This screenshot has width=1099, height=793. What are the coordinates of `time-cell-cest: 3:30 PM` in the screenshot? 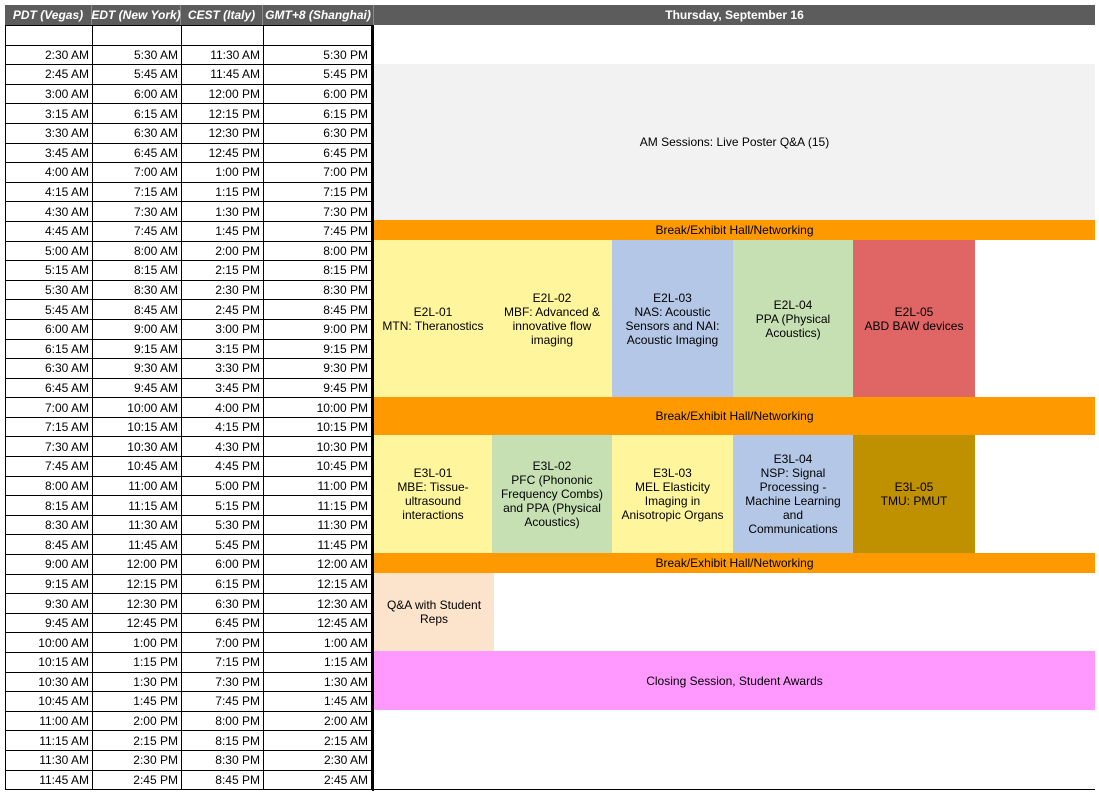 It's located at (222, 368).